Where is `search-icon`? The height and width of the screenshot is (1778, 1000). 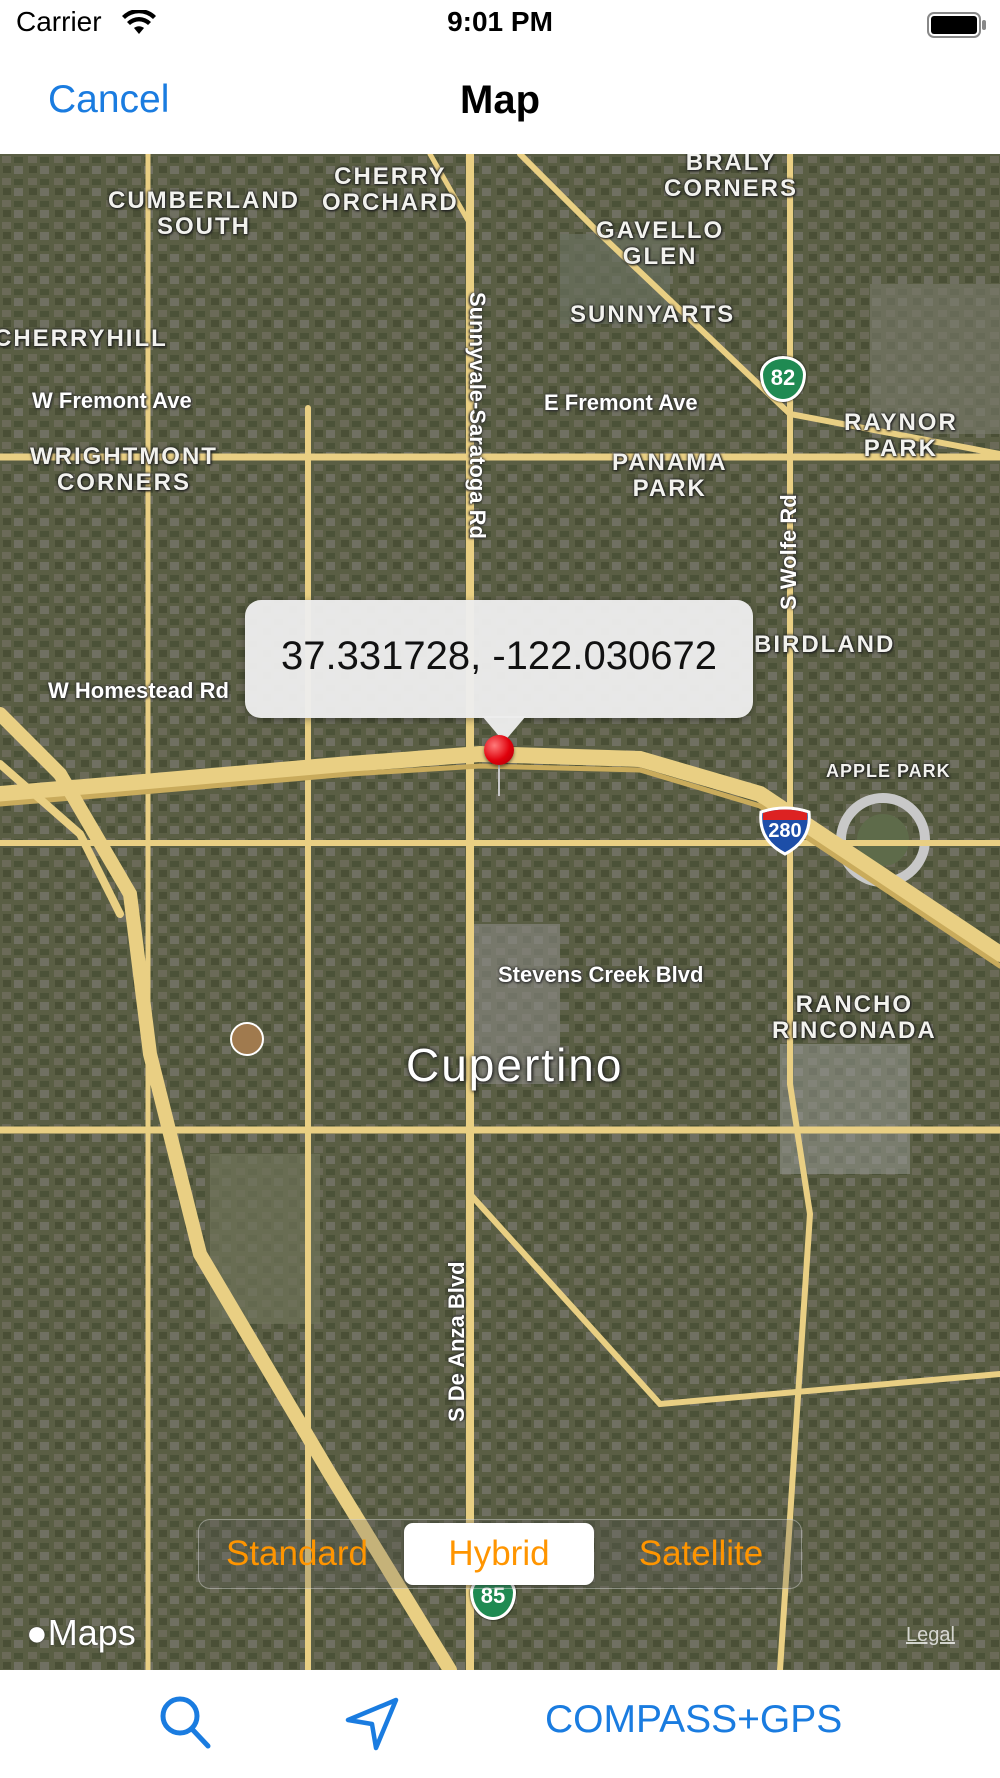
search-icon is located at coordinates (185, 1724).